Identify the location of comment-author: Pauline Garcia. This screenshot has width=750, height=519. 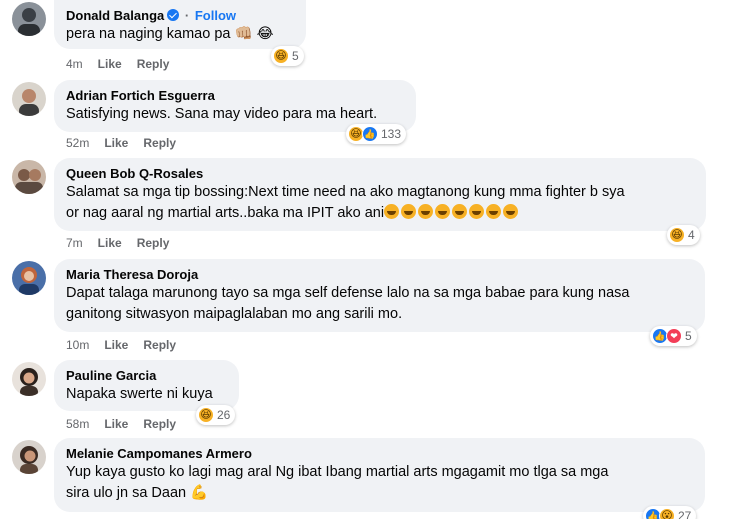
(146, 375).